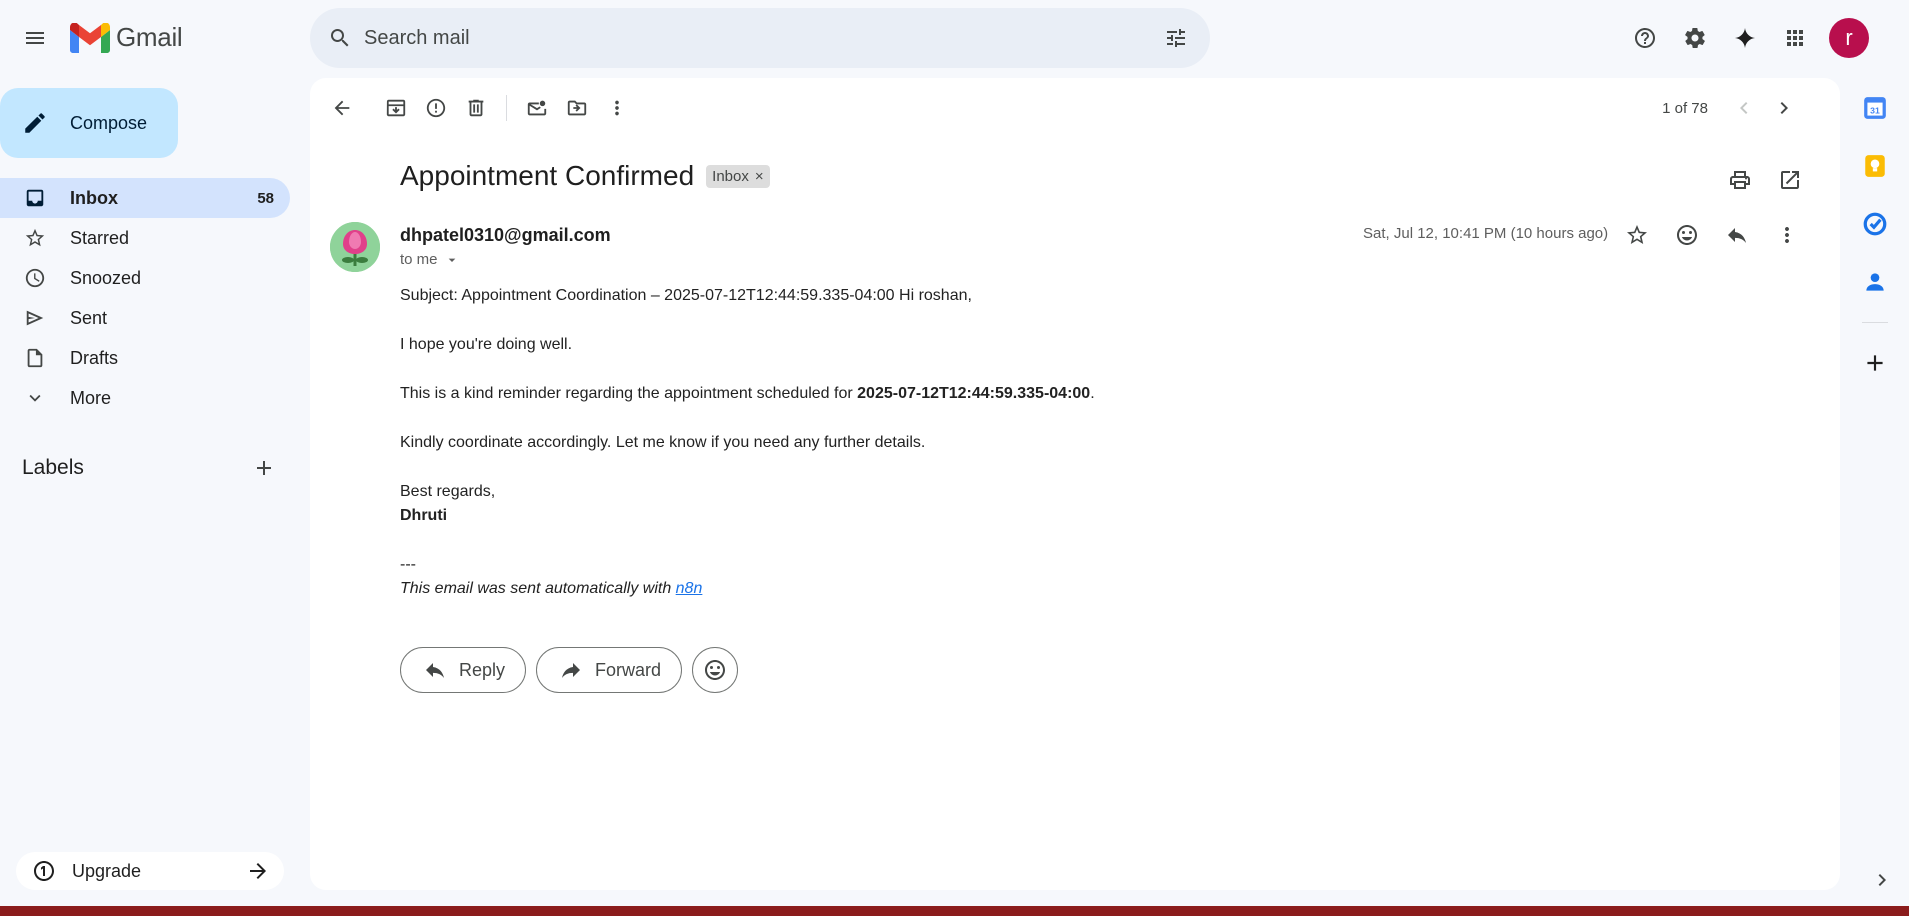  I want to click on mark-unread-button, so click(537, 108).